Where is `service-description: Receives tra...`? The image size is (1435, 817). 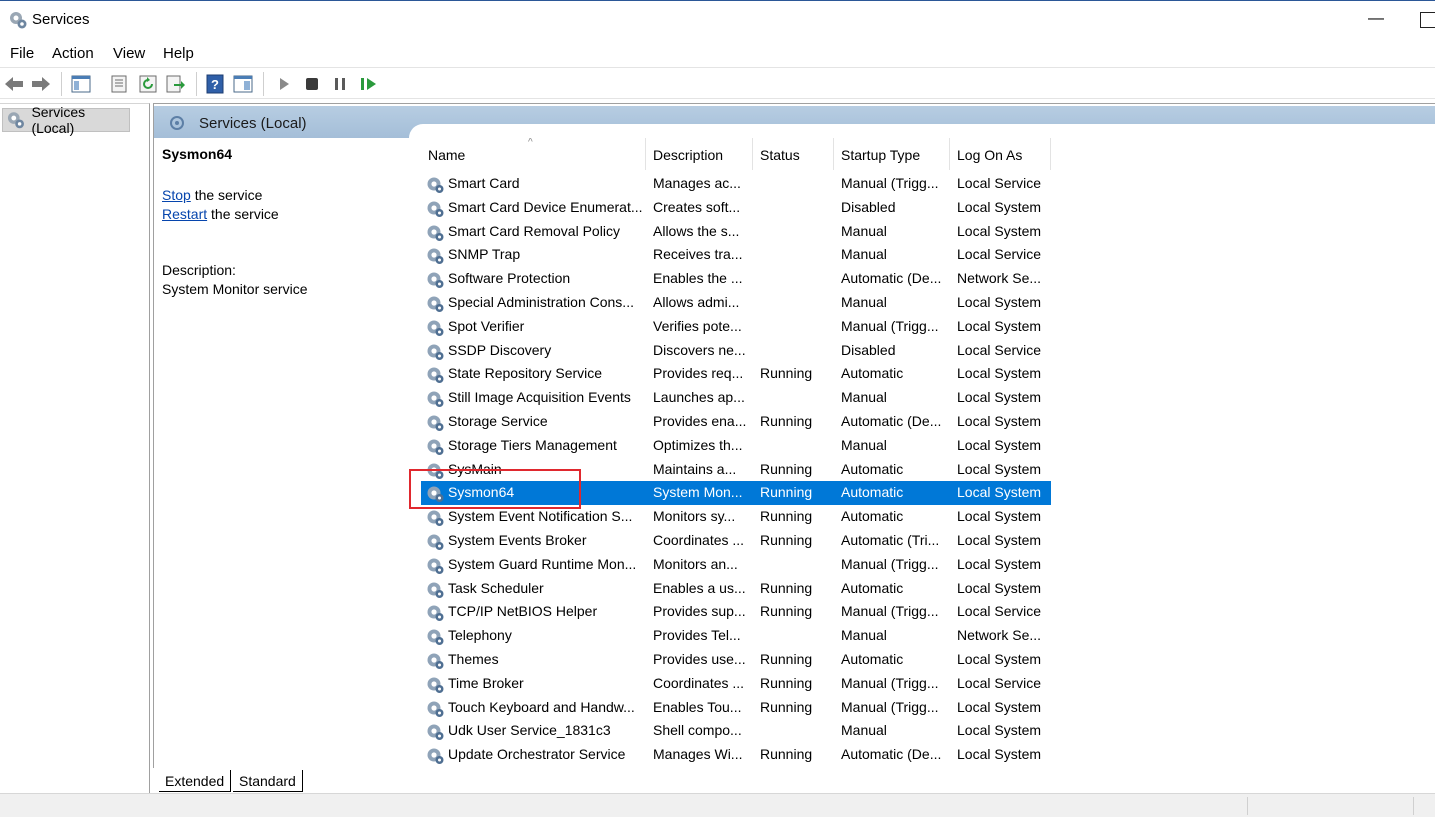
service-description: Receives tra... is located at coordinates (698, 254).